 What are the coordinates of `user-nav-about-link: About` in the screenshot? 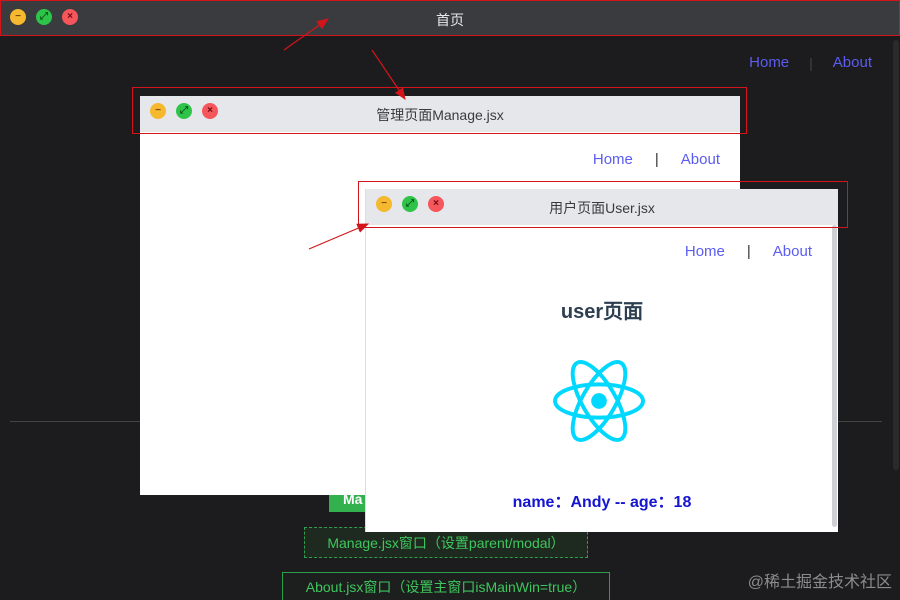 It's located at (792, 251).